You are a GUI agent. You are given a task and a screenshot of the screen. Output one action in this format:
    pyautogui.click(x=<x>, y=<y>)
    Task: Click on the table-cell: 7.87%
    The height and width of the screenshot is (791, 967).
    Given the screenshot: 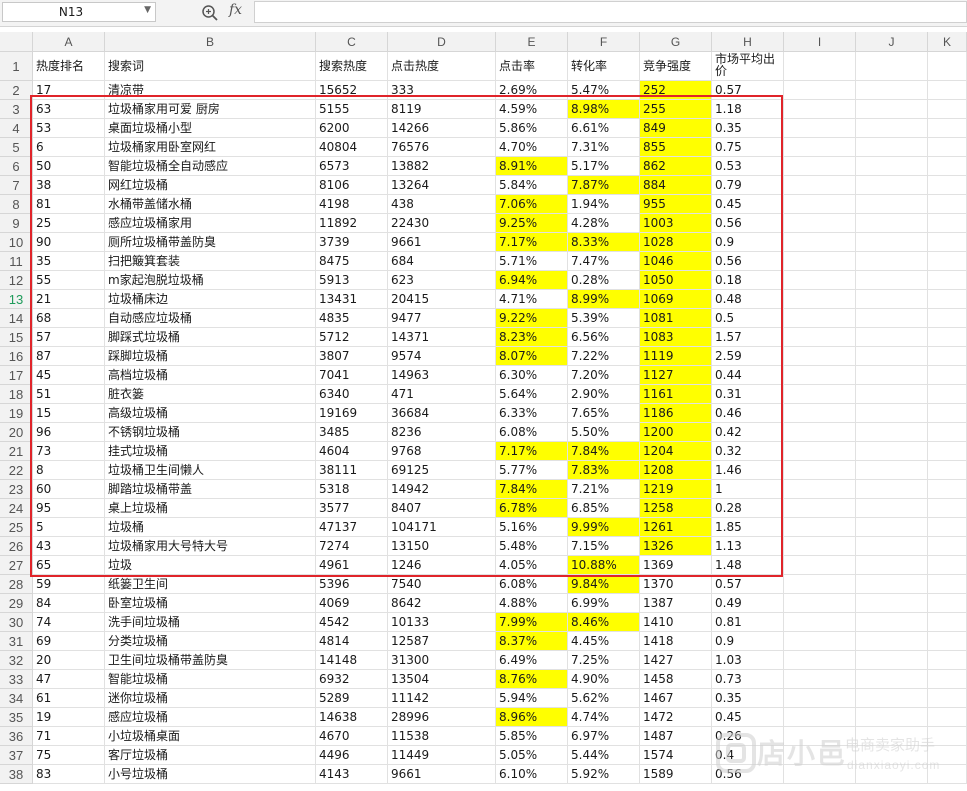 What is the action you would take?
    pyautogui.click(x=604, y=185)
    